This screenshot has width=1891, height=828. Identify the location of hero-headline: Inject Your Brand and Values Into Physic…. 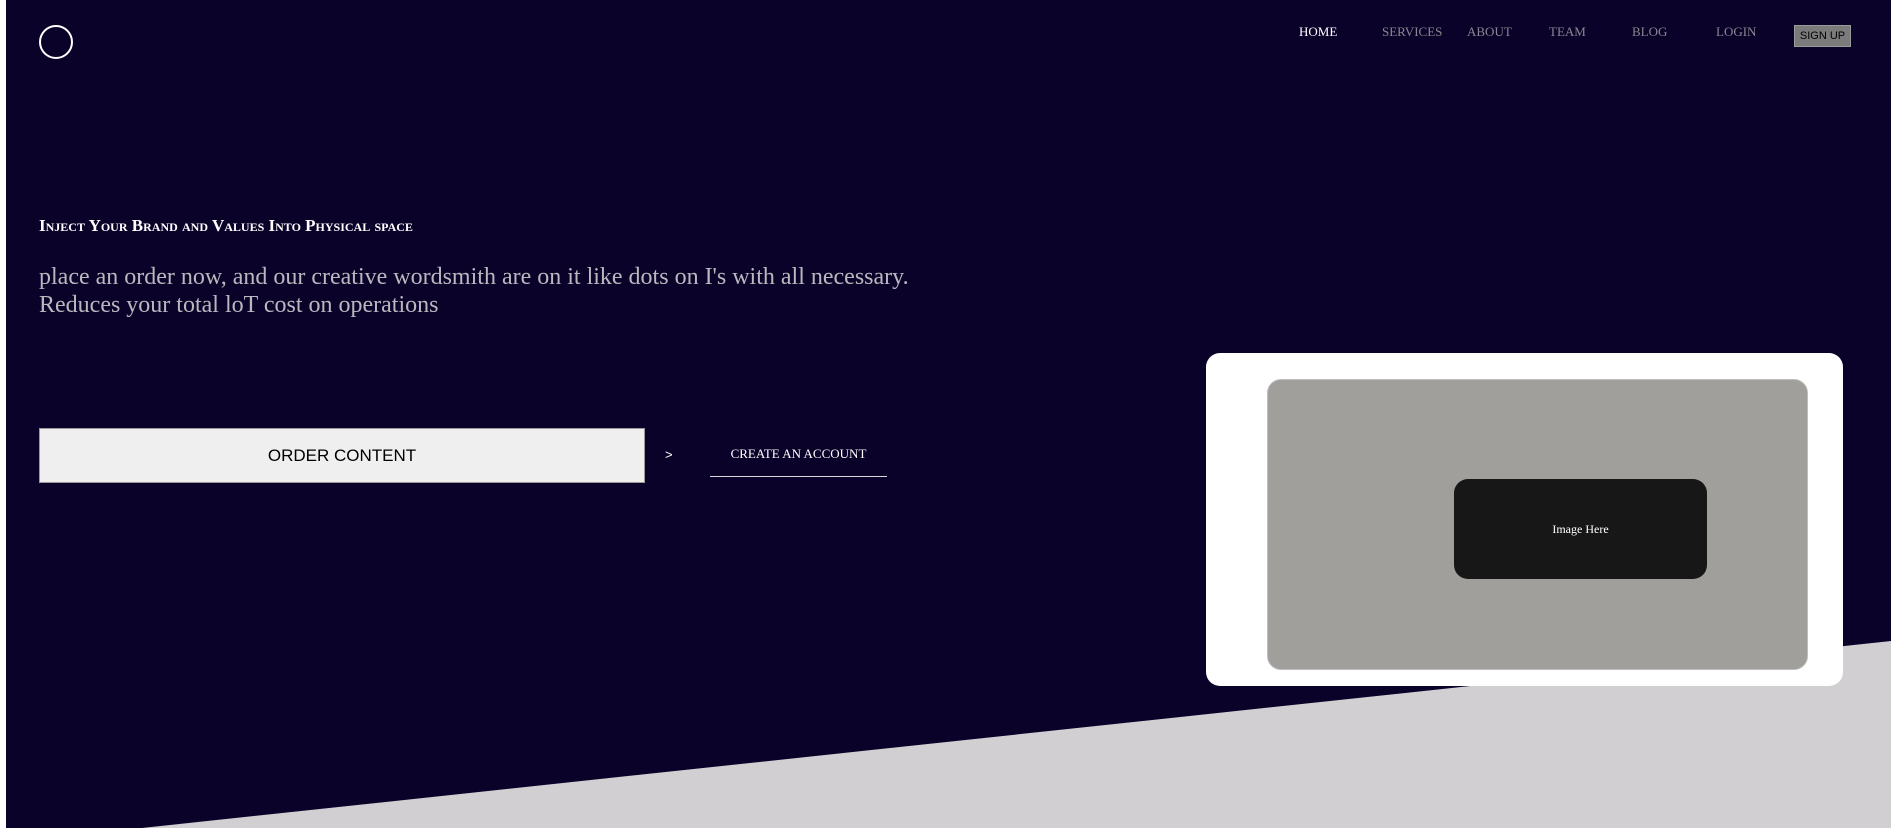
(226, 225).